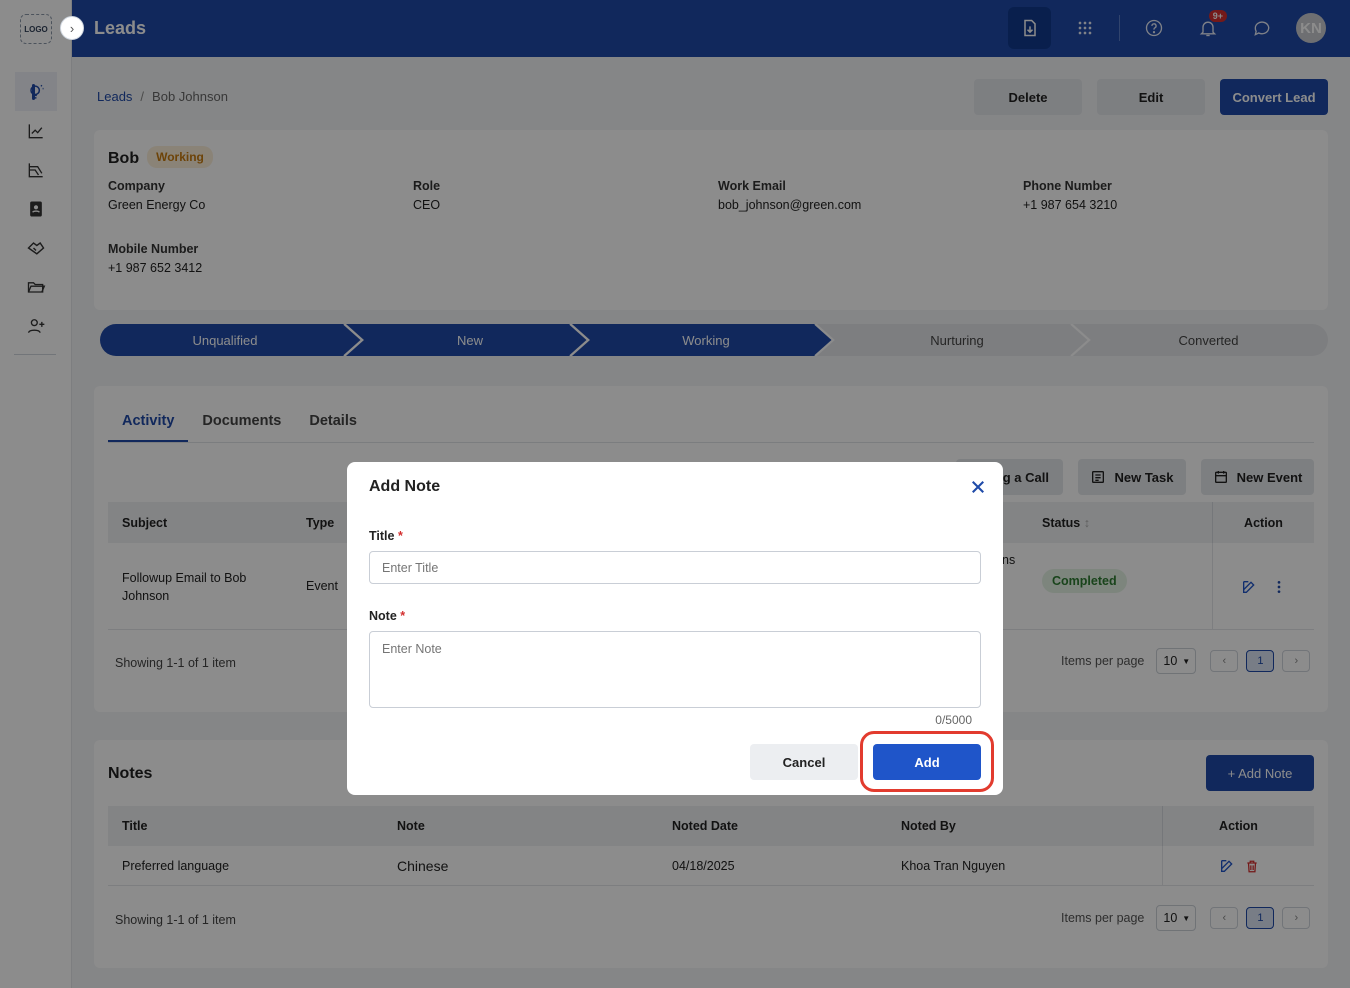 Image resolution: width=1350 pixels, height=988 pixels. Describe the element at coordinates (675, 669) in the screenshot. I see `note-textarea` at that location.